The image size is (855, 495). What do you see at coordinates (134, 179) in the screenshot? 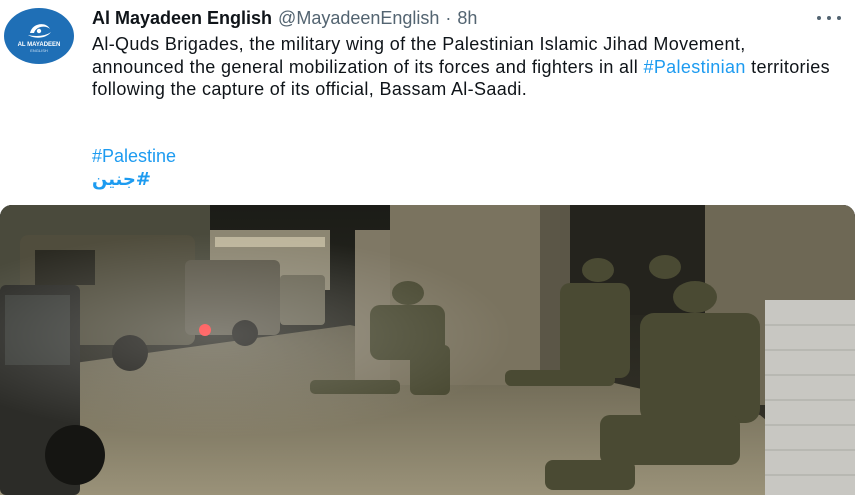
I see `hashtag-link-jenin: #جنين` at bounding box center [134, 179].